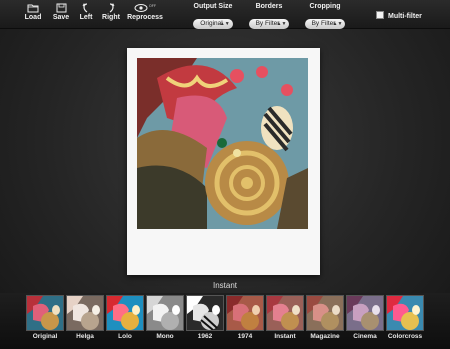  I want to click on cropping-group: Cropping By Filter ▲▼, so click(325, 16).